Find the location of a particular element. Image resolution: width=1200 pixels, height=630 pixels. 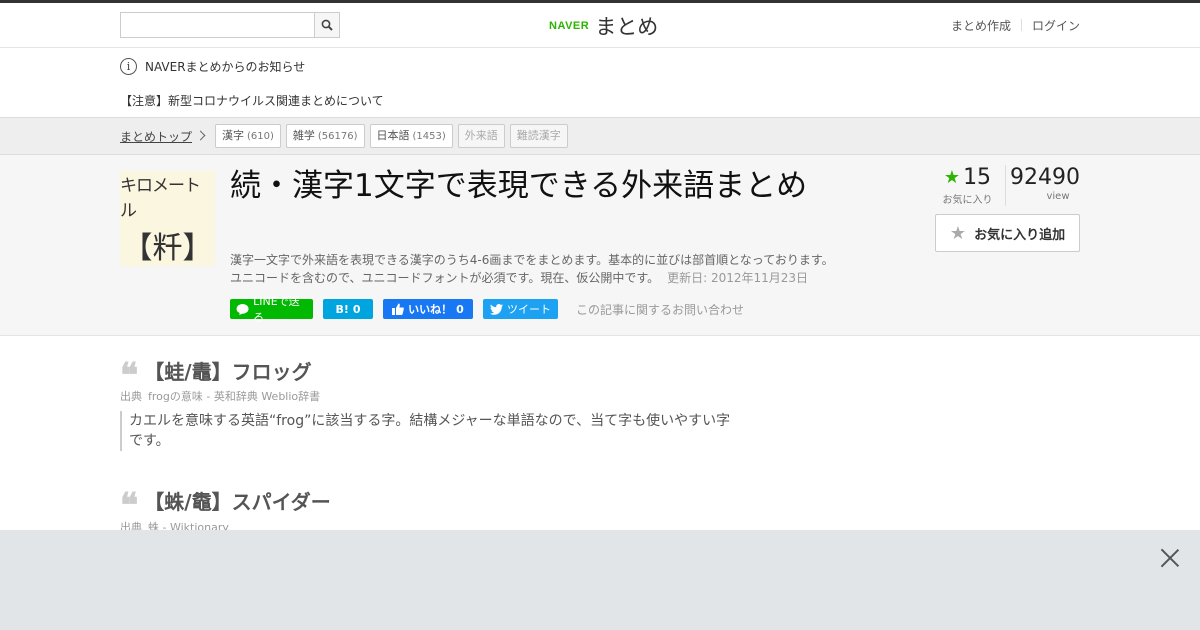

notice-item-link: 【注意】新型コロナウイルス関連まとめについて is located at coordinates (252, 100).